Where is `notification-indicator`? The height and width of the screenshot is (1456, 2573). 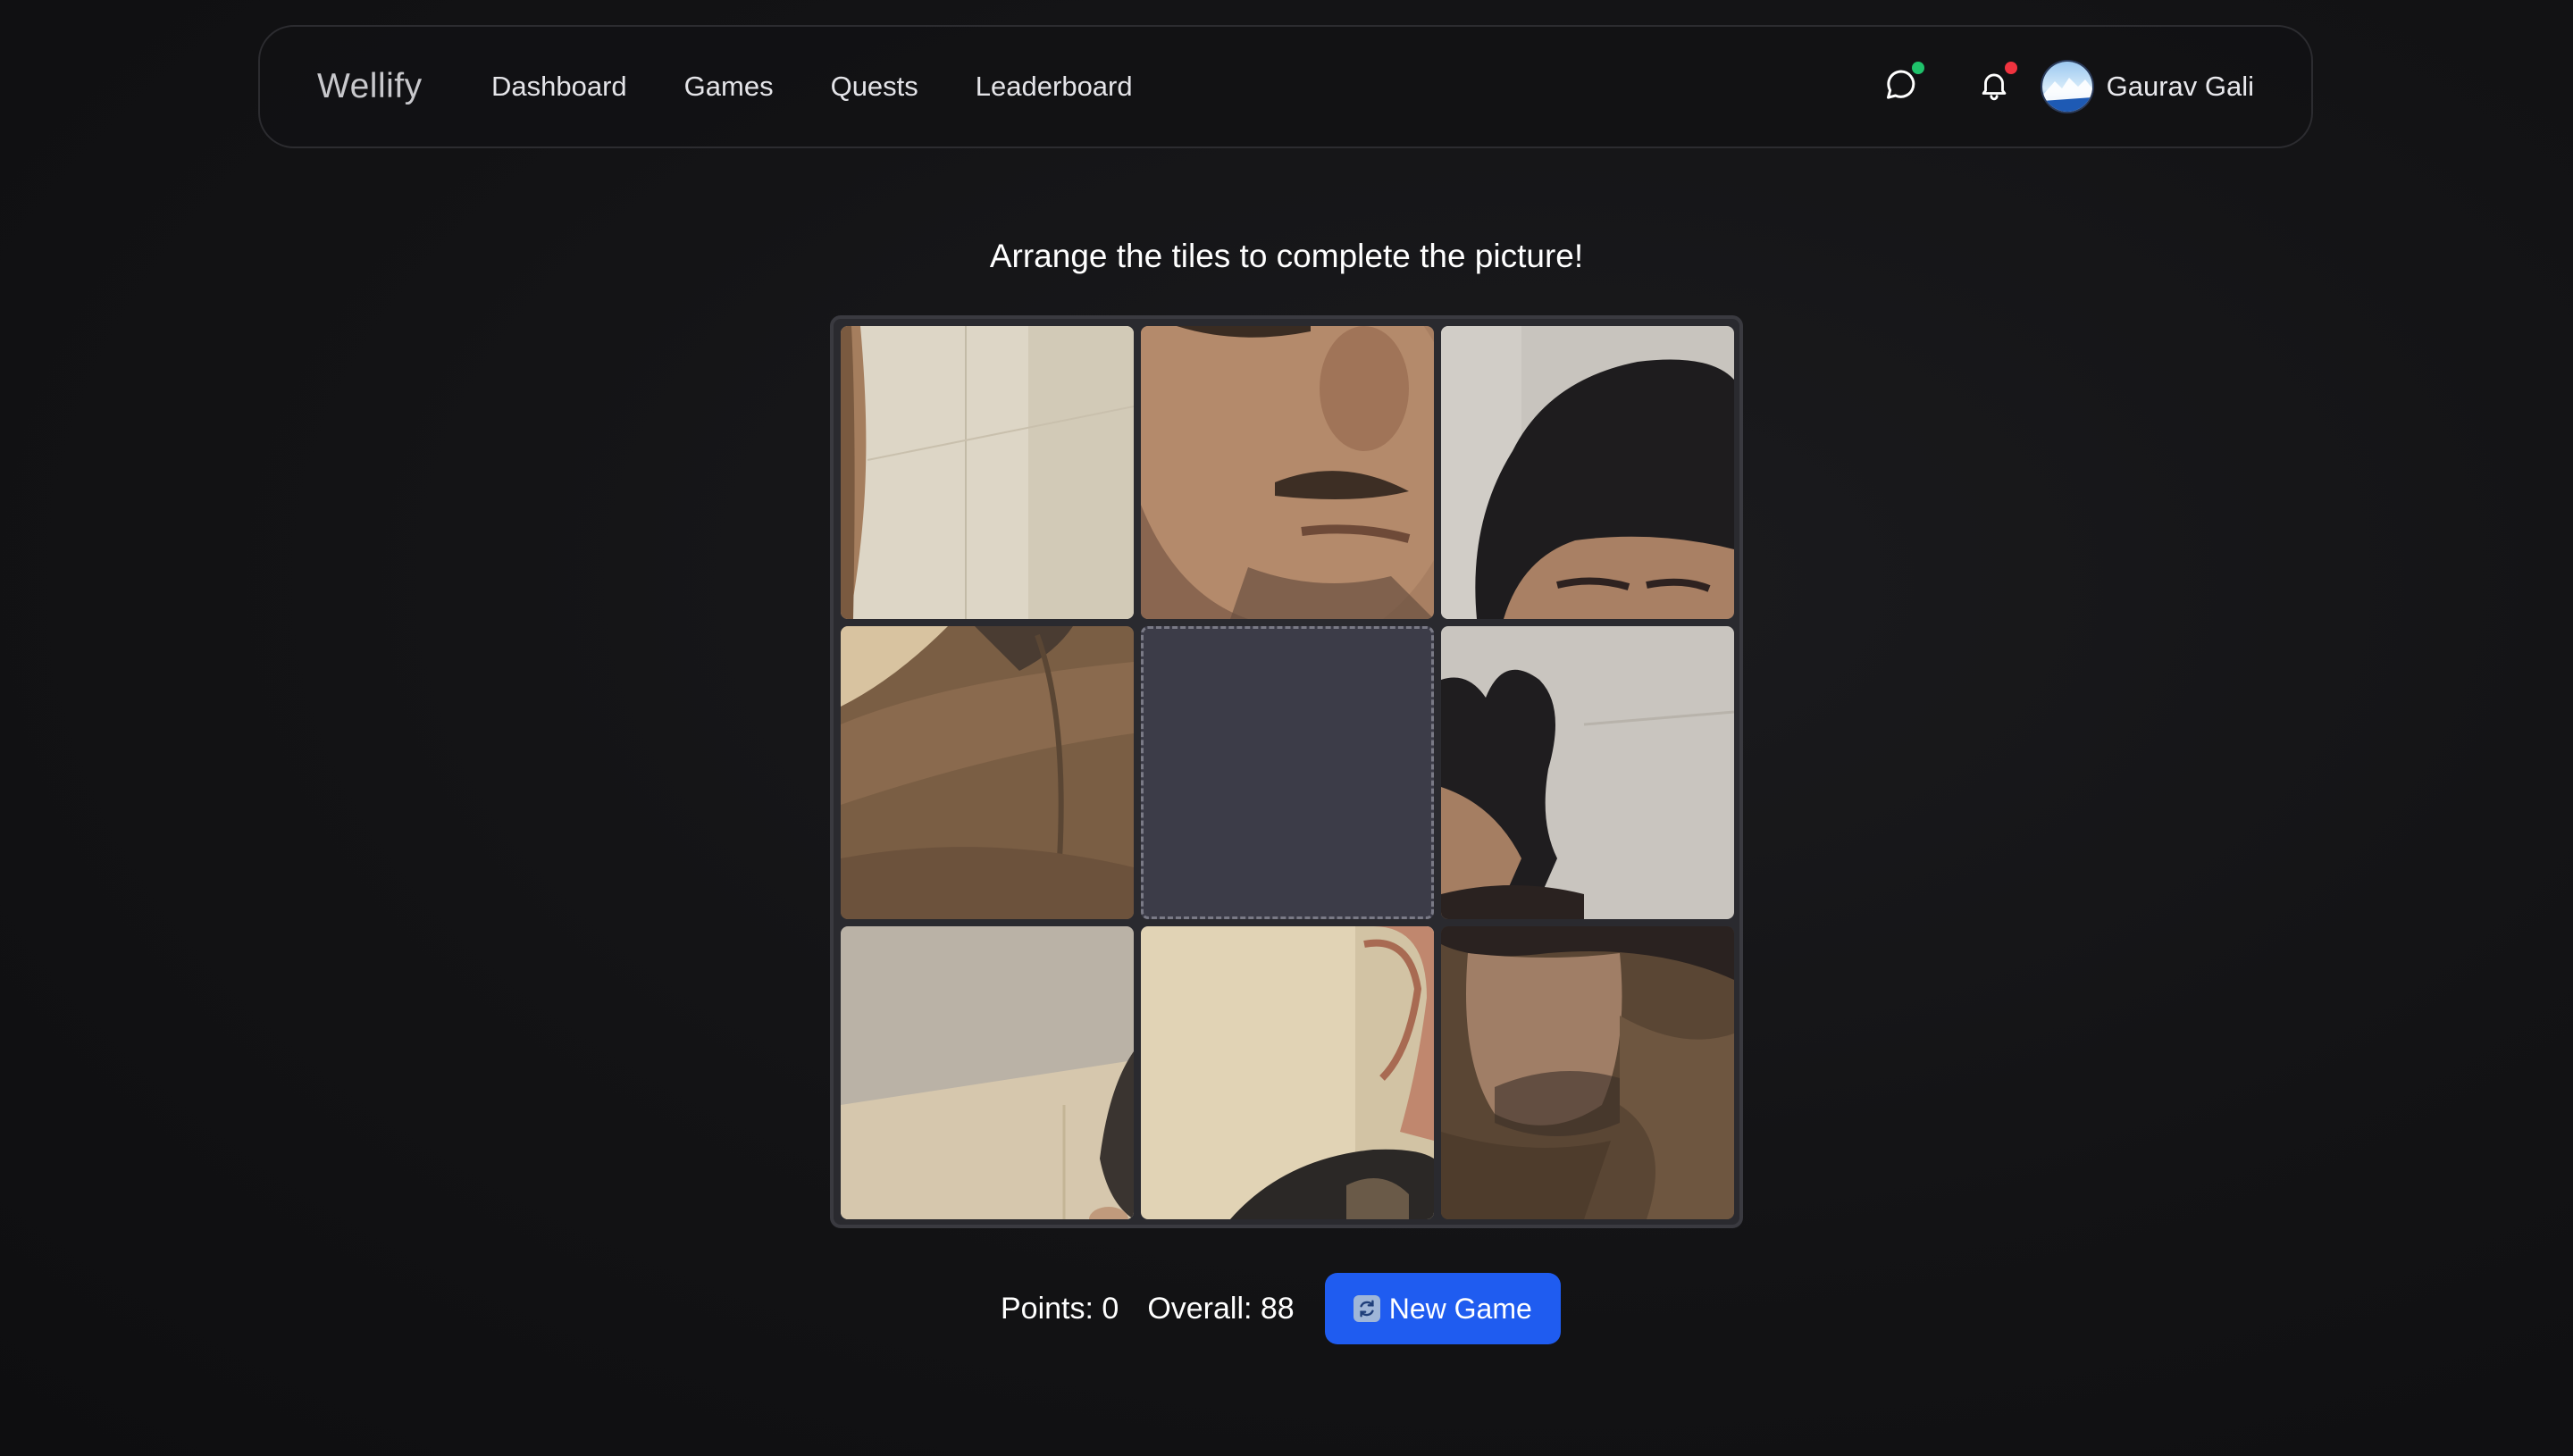
notification-indicator is located at coordinates (2010, 68).